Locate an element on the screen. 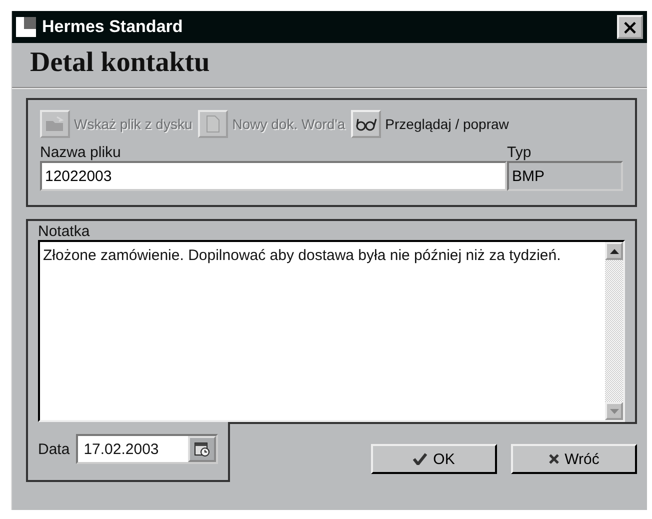 Image resolution: width=652 pixels, height=519 pixels. ok-button: OK is located at coordinates (434, 459).